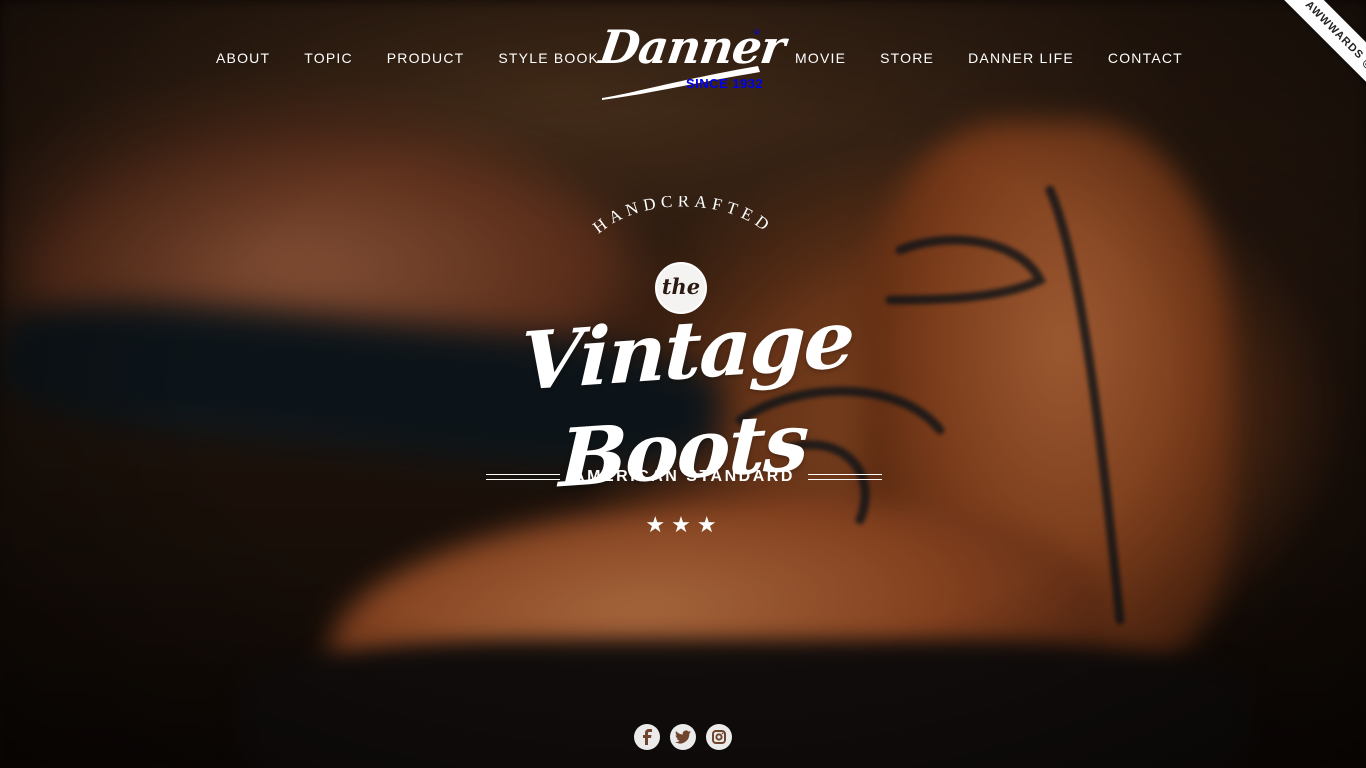  Describe the element at coordinates (1145, 59) in the screenshot. I see `nav-contact-link: CONTACT` at that location.